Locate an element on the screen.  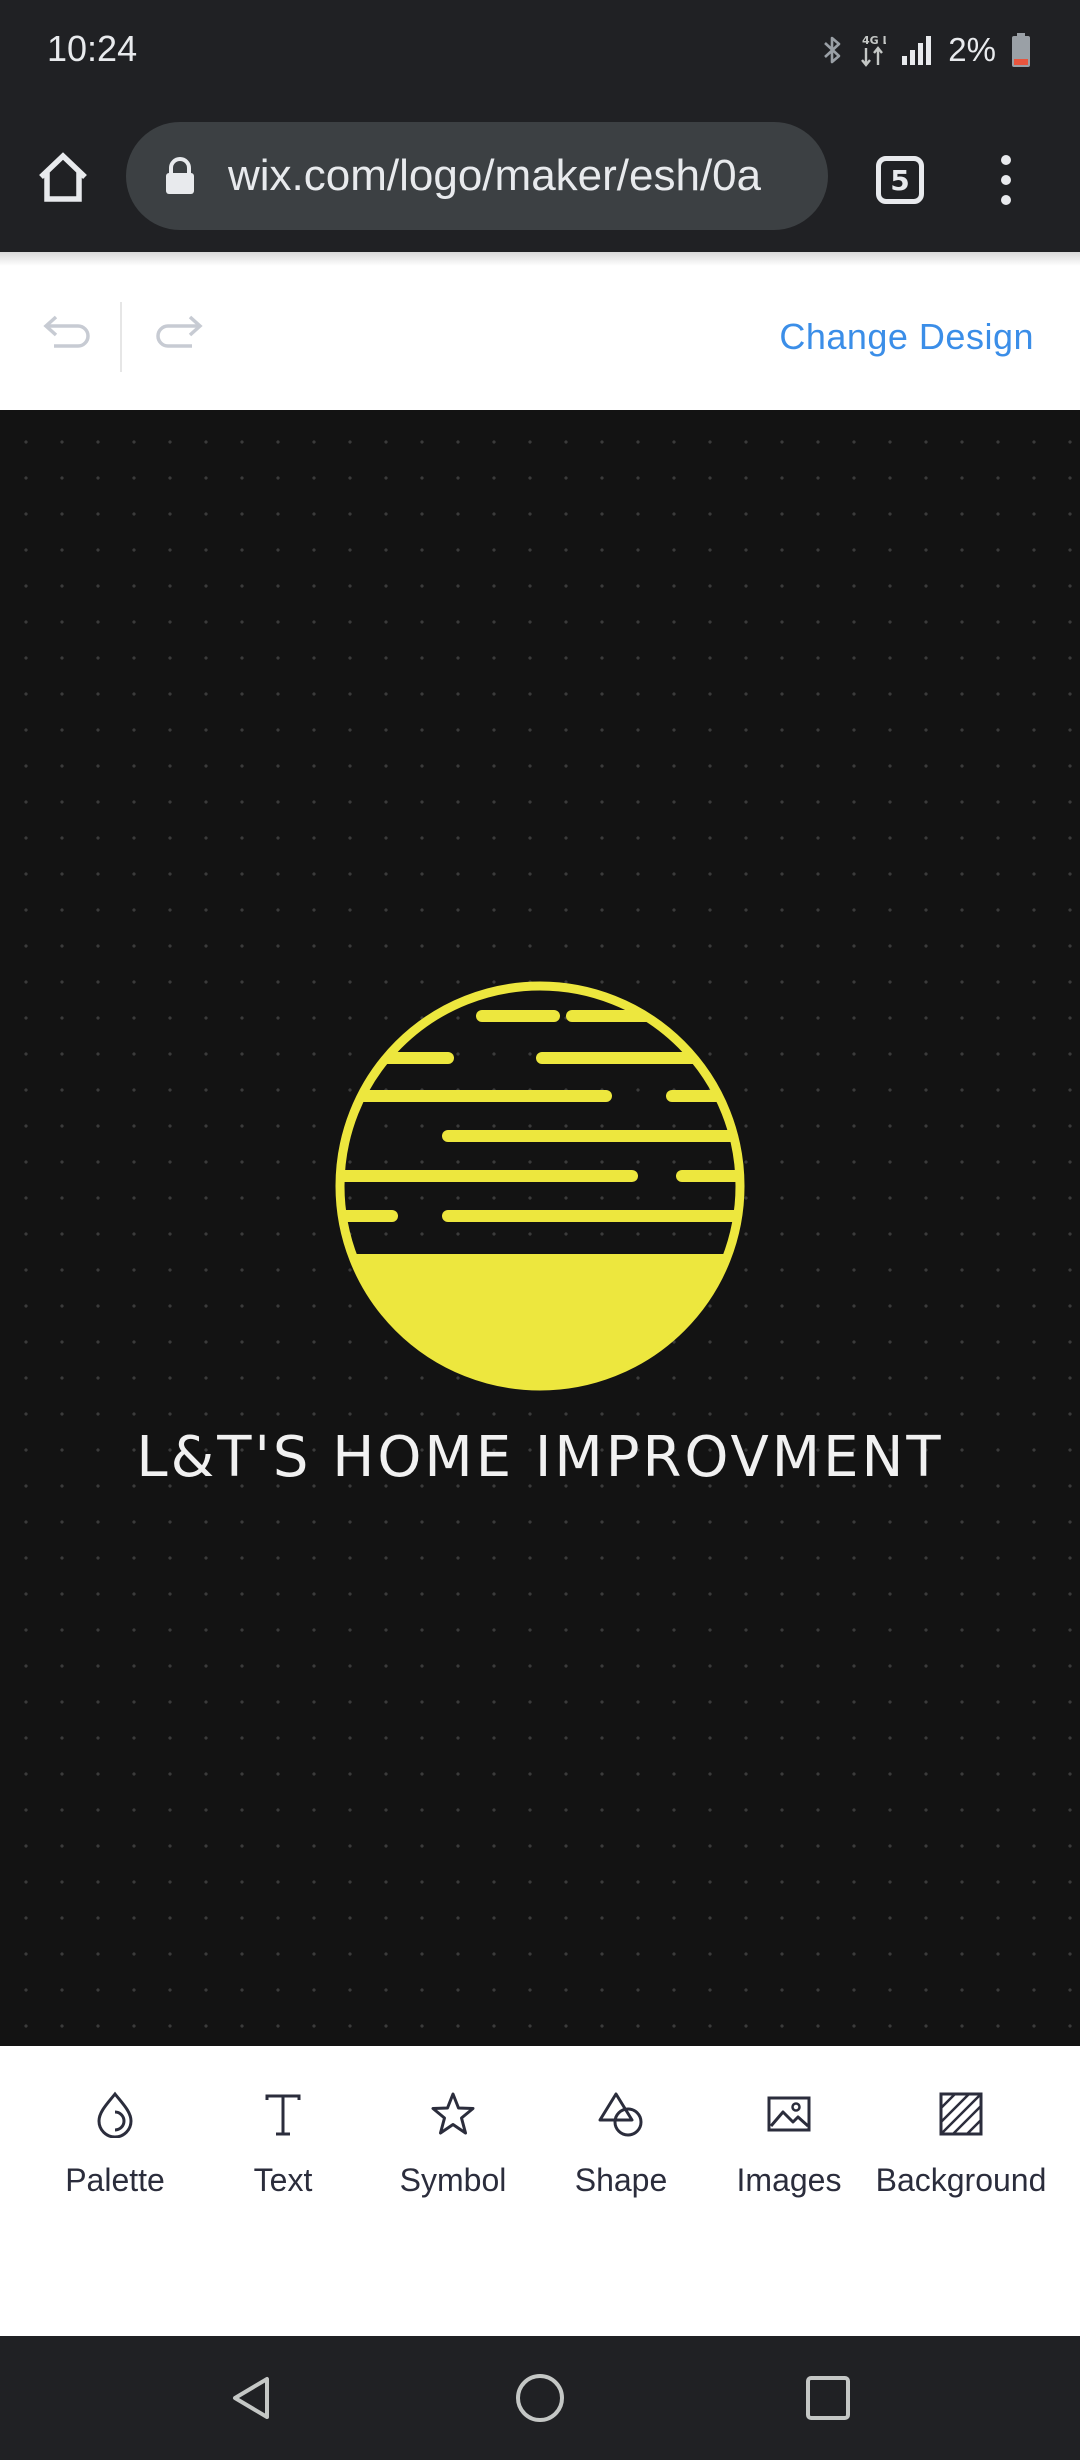
tool-palette: Palette is located at coordinates (115, 2161).